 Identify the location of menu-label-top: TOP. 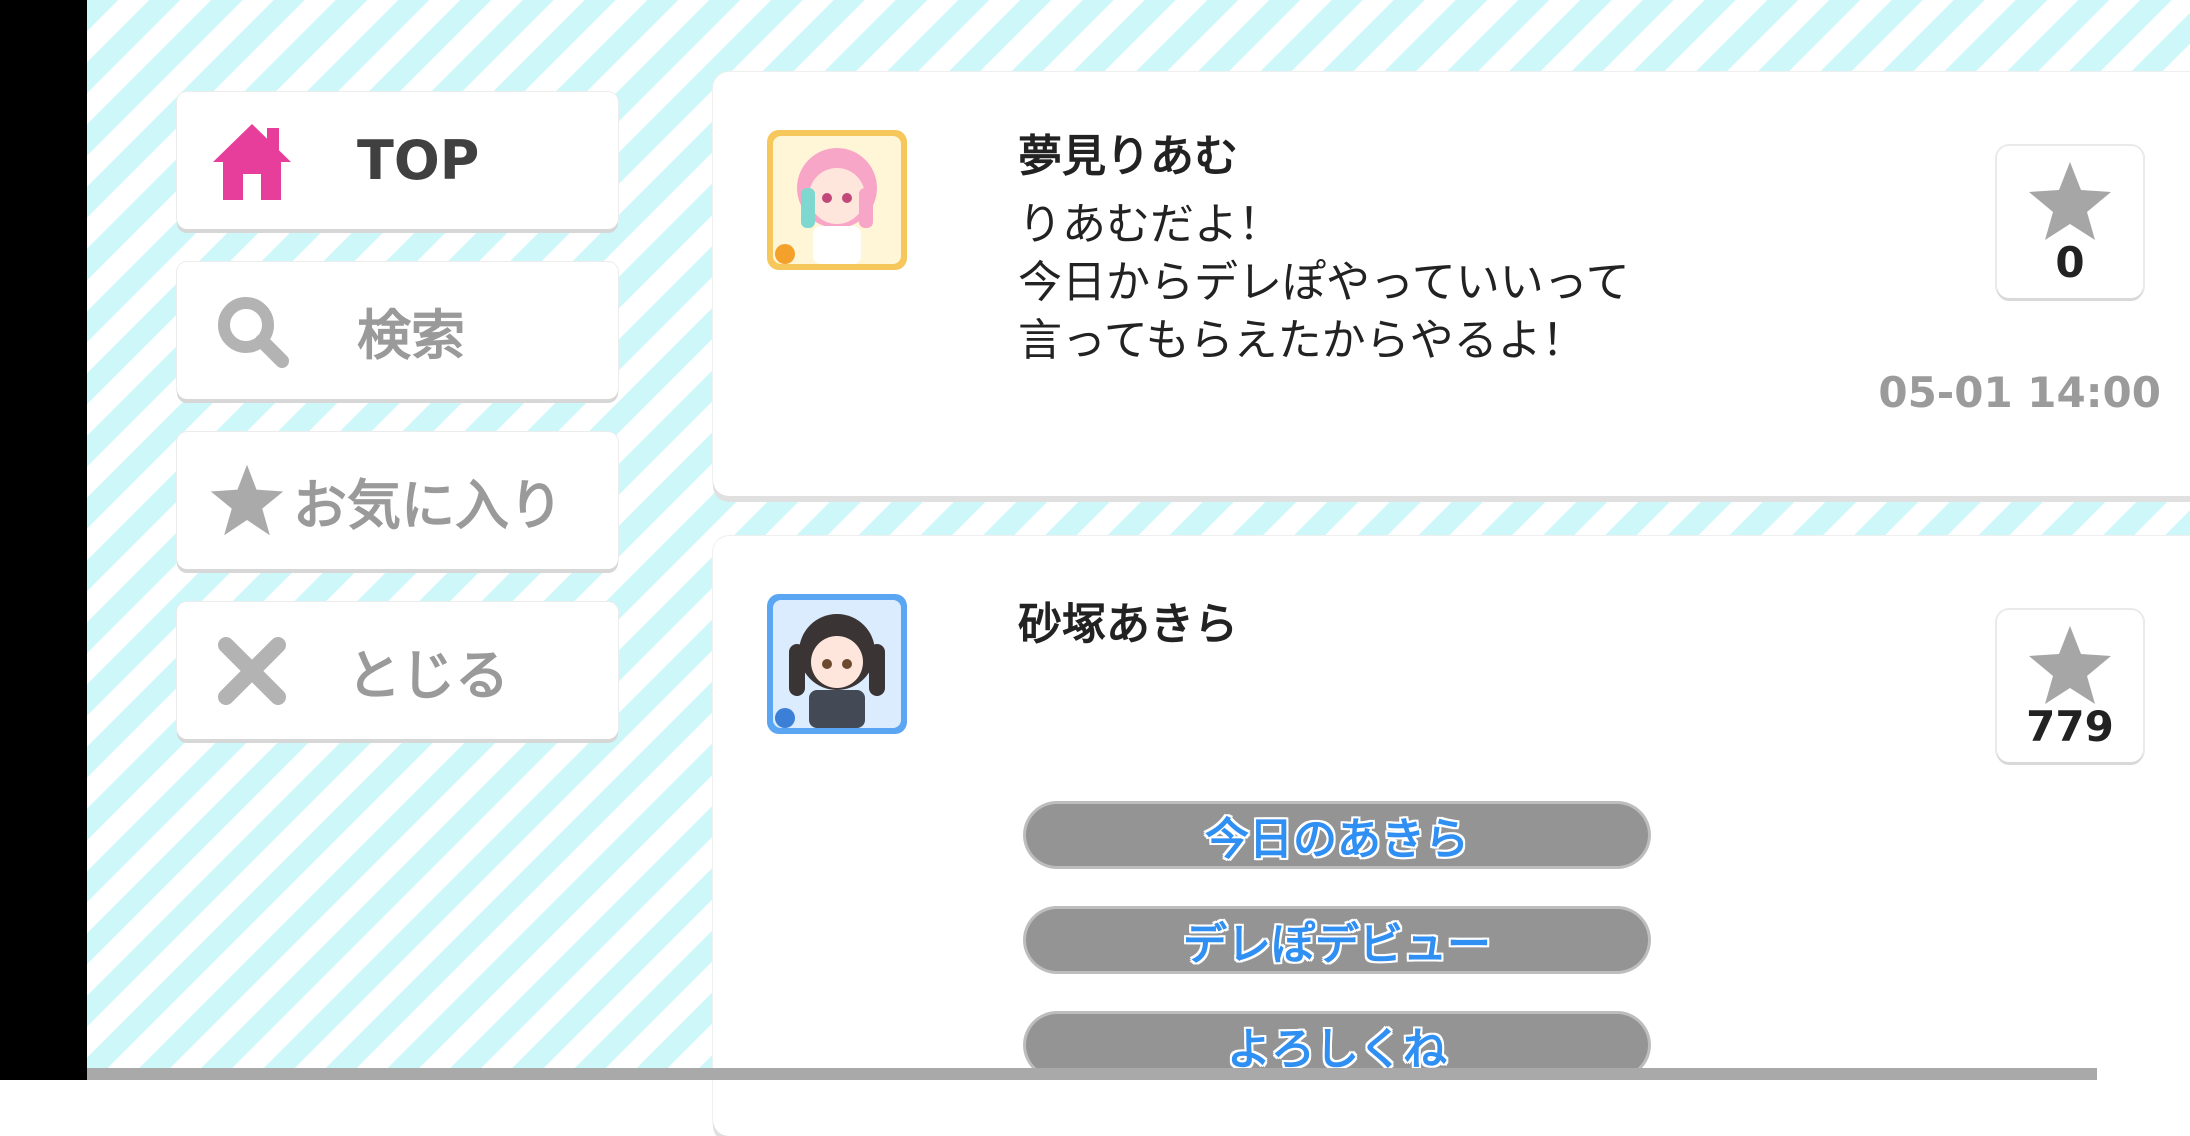
(418, 160).